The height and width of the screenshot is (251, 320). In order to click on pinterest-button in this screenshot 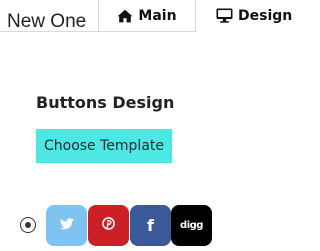, I will do `click(108, 225)`.